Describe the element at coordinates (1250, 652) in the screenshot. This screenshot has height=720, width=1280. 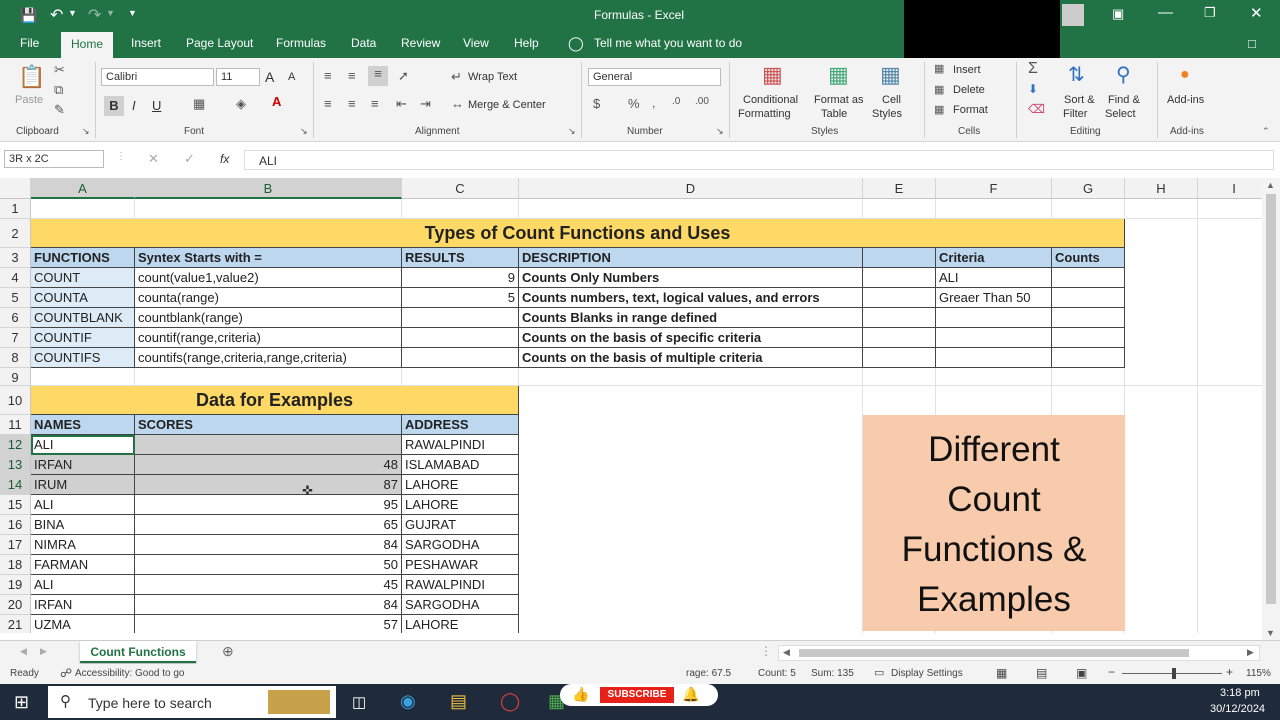
I see `scroll-right-icon: ▶` at that location.